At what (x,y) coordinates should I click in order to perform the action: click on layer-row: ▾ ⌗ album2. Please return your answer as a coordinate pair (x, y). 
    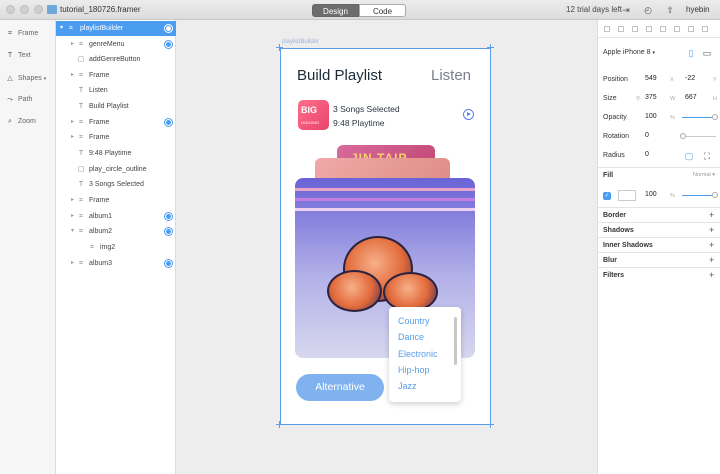
    Looking at the image, I should click on (116, 231).